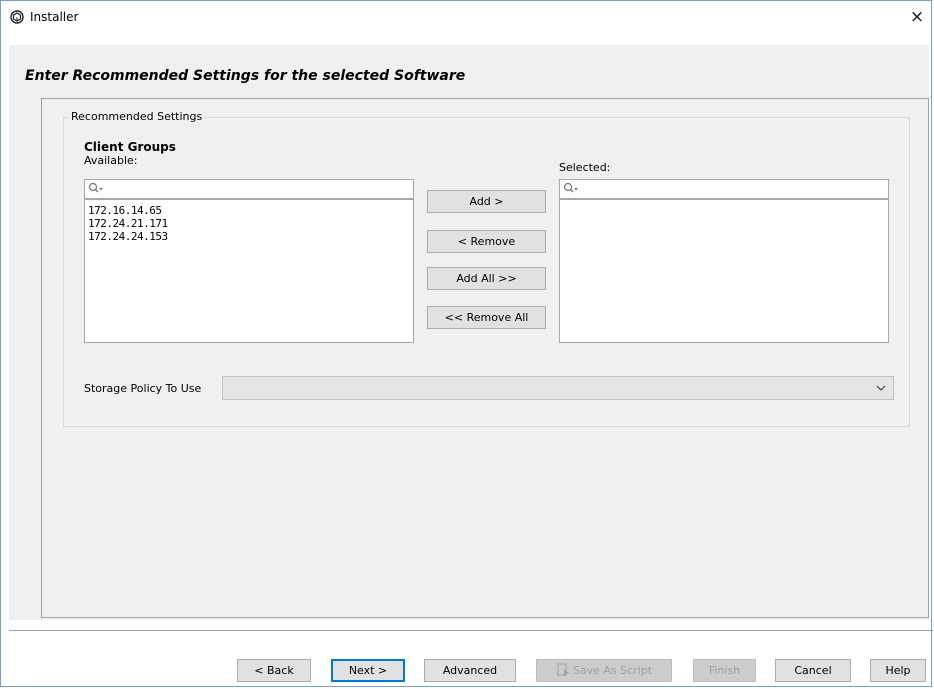 The width and height of the screenshot is (934, 689). I want to click on footer-divider, so click(471, 630).